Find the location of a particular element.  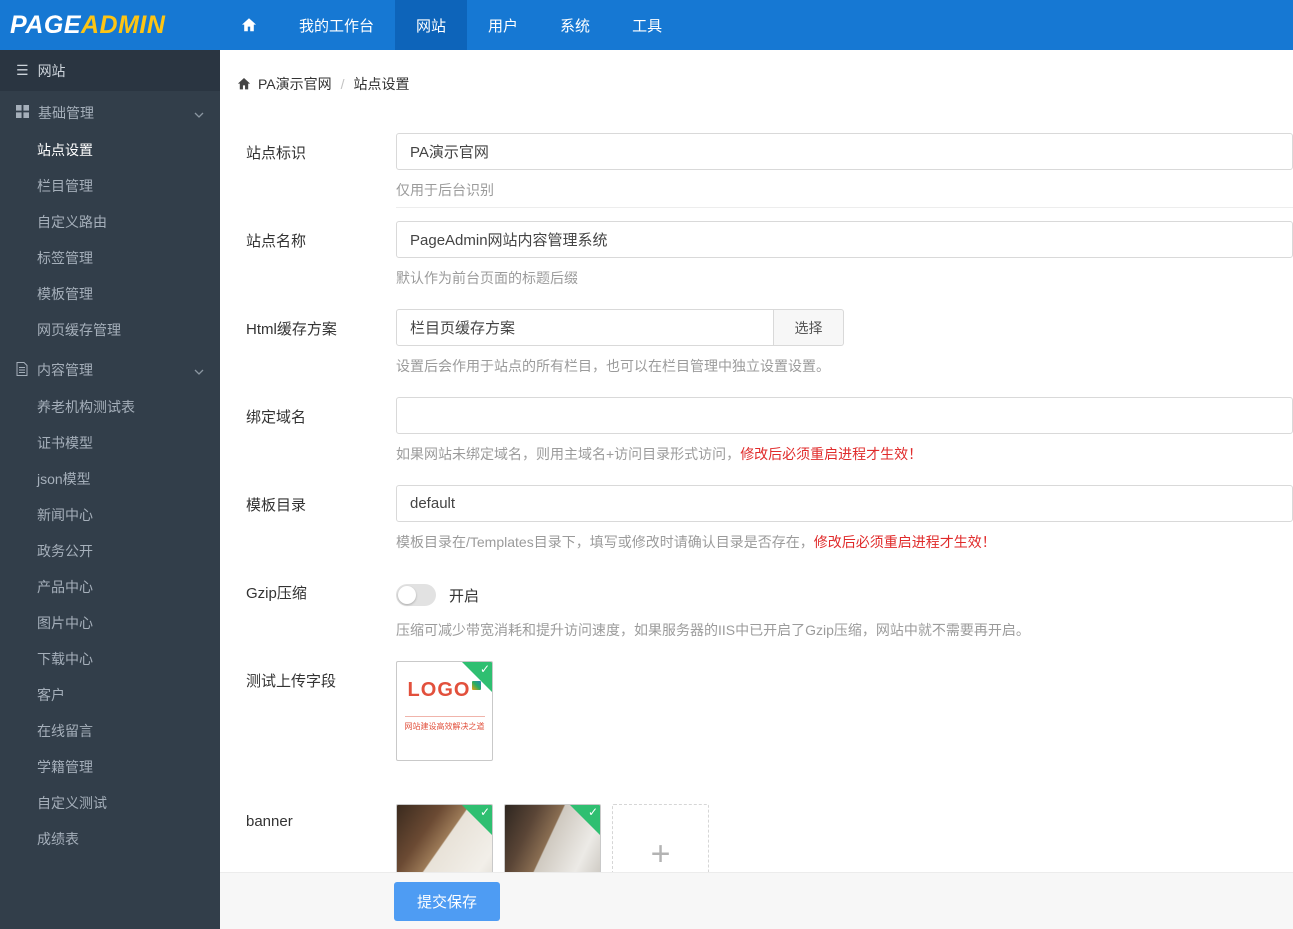

top-nav-menu: 我的工作台 网站 用户 系统 工具 is located at coordinates (451, 25).